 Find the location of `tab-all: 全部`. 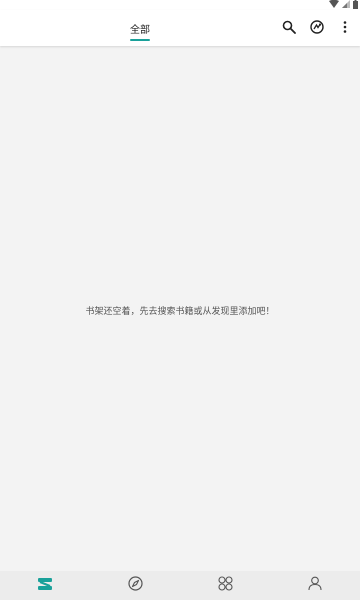

tab-all: 全部 is located at coordinates (140, 28).